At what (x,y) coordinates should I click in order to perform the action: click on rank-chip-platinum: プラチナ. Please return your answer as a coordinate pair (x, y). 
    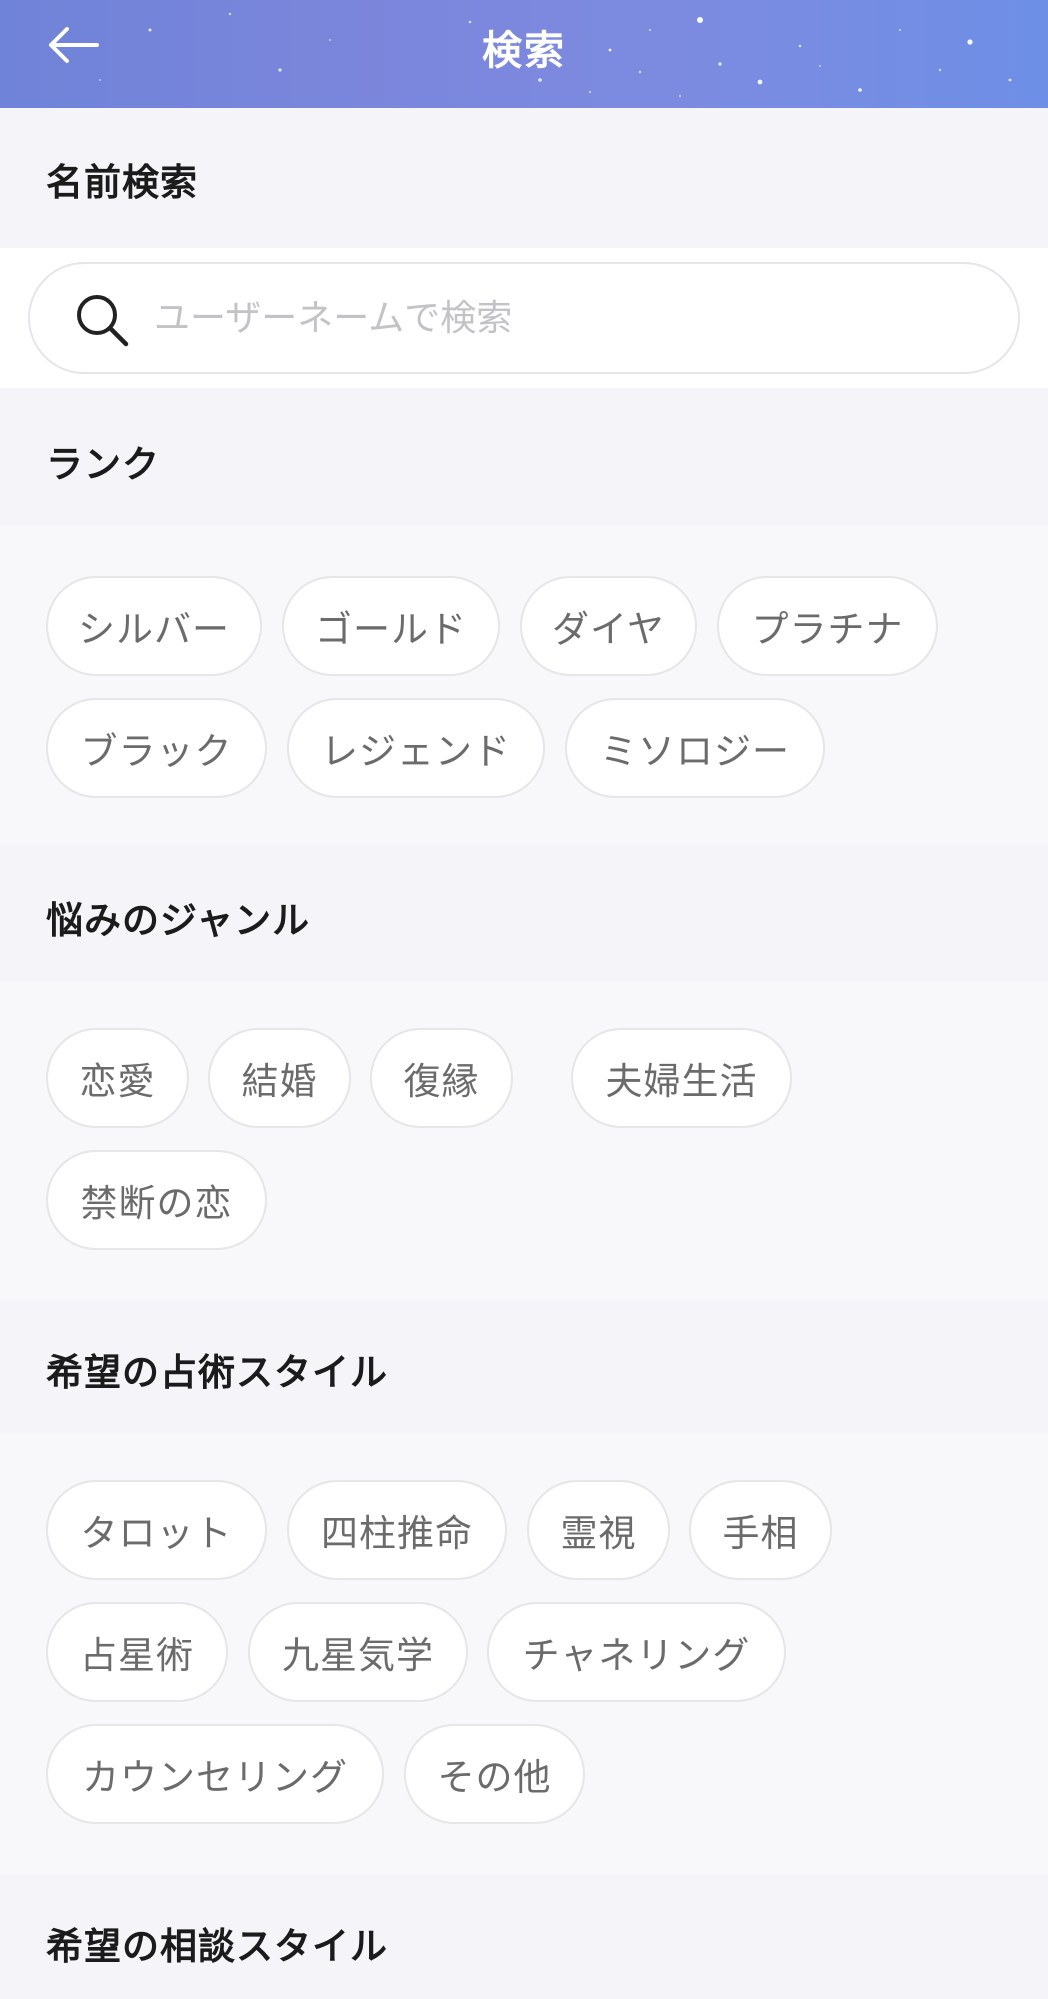
    Looking at the image, I should click on (827, 626).